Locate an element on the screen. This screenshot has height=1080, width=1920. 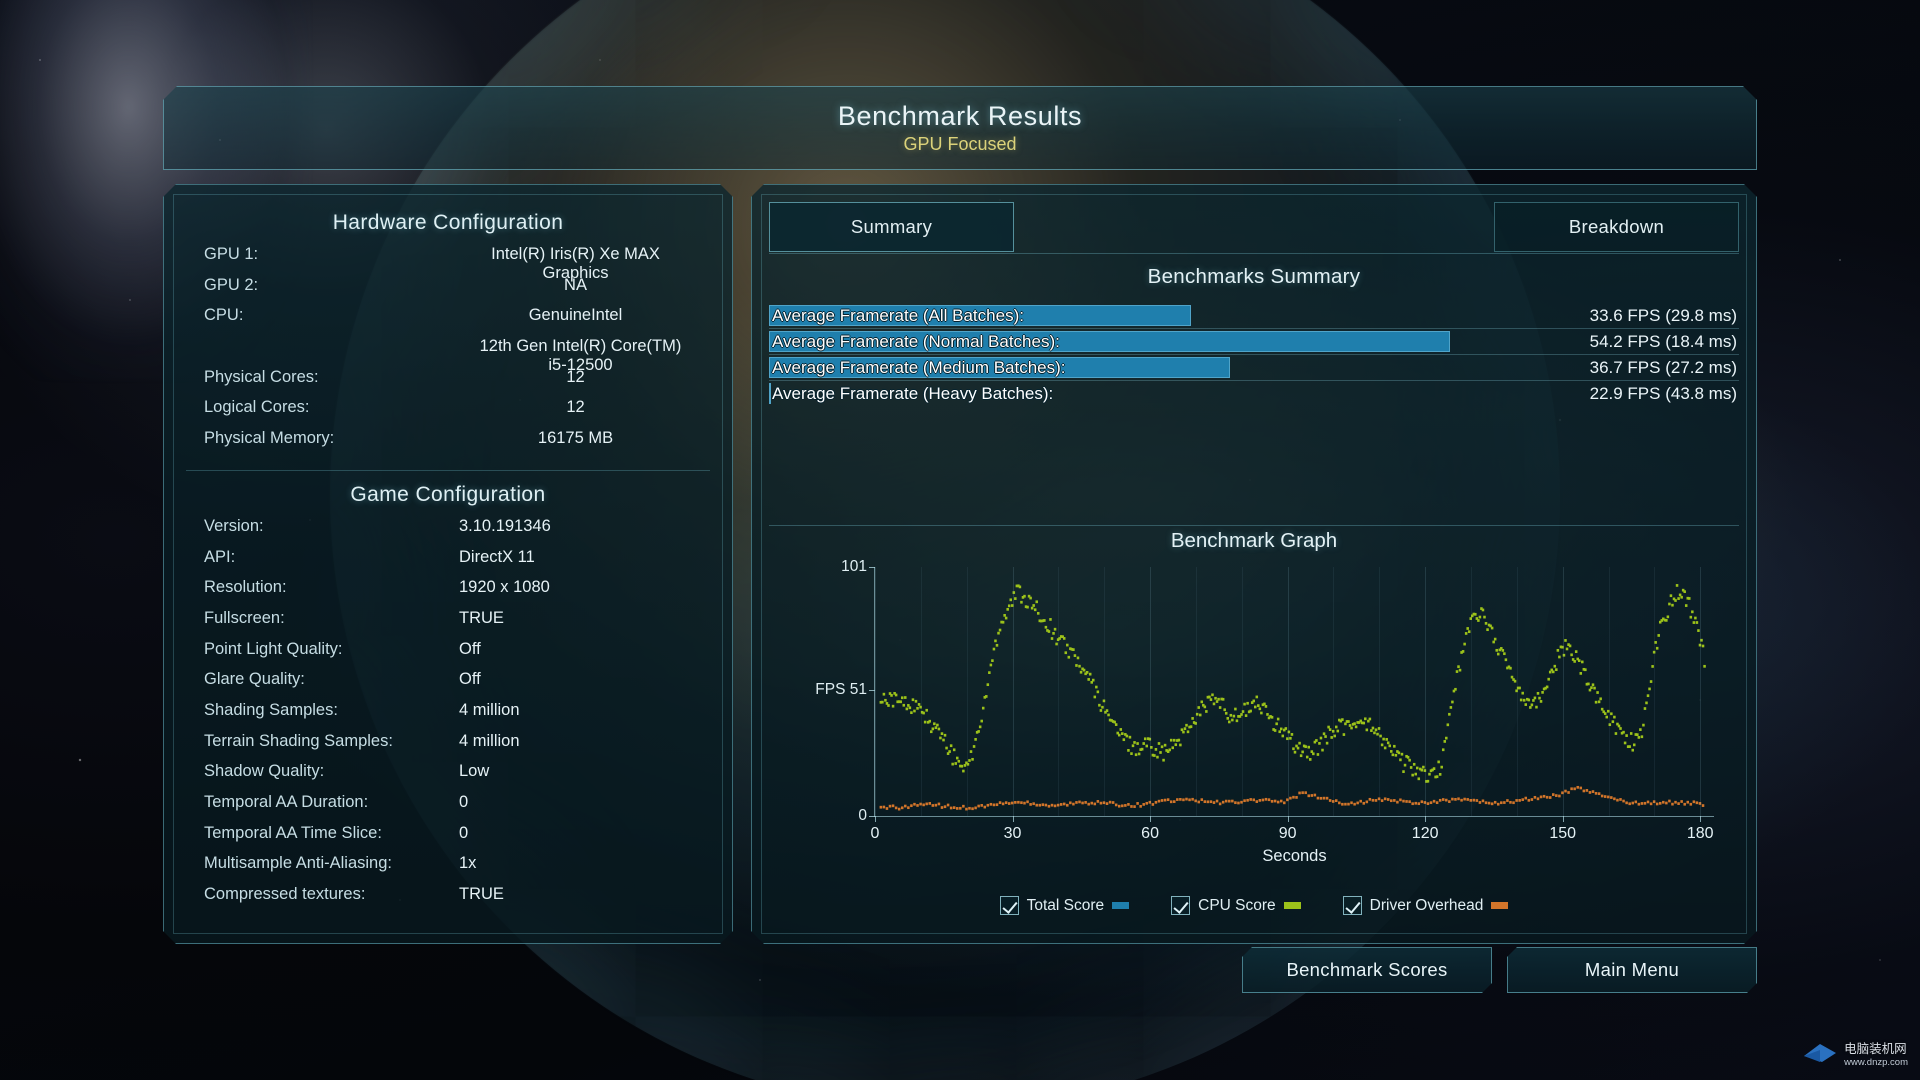
y-axis-tick-label: FPS 51 is located at coordinates (841, 690).